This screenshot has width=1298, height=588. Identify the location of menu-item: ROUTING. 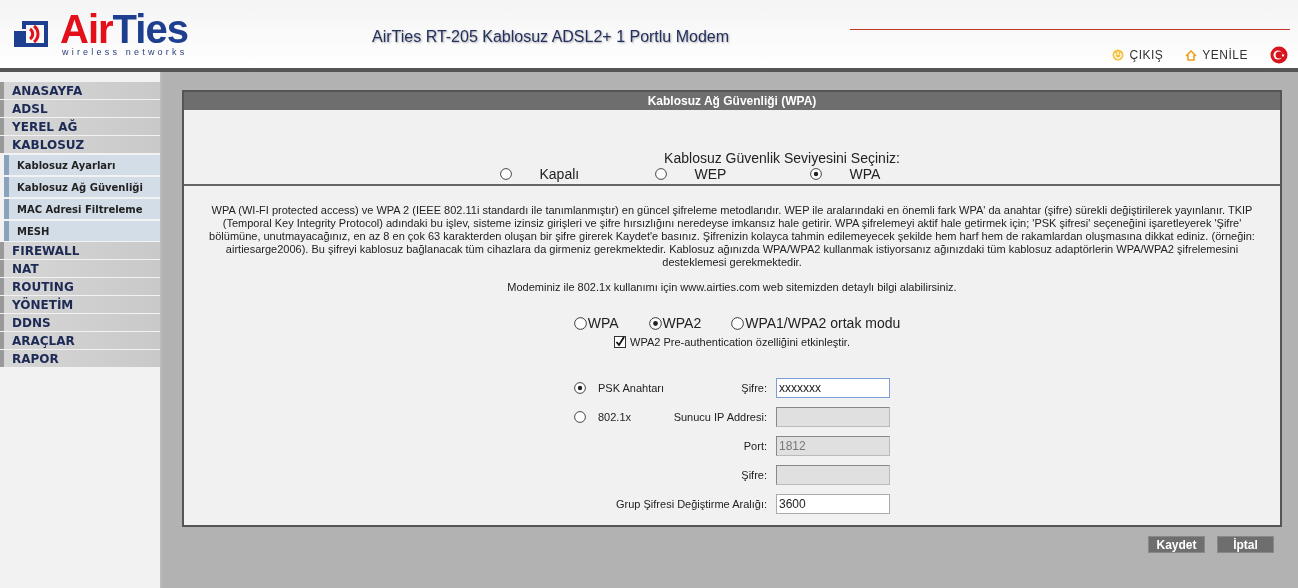
(80, 286).